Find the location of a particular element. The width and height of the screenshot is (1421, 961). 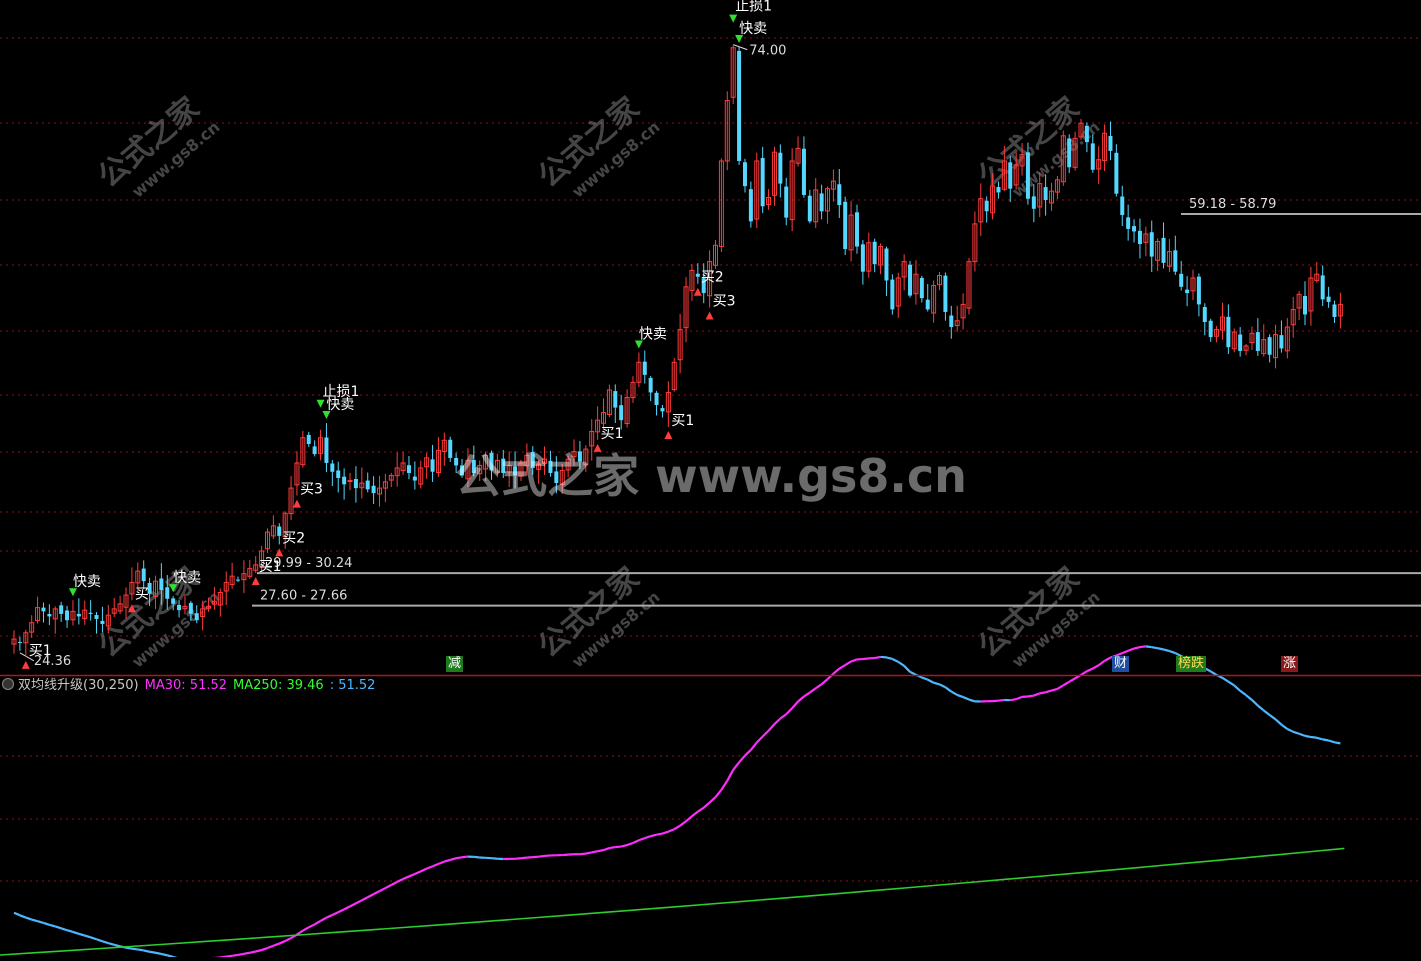

ma30-value: MA30: 51.52 is located at coordinates (186, 685).